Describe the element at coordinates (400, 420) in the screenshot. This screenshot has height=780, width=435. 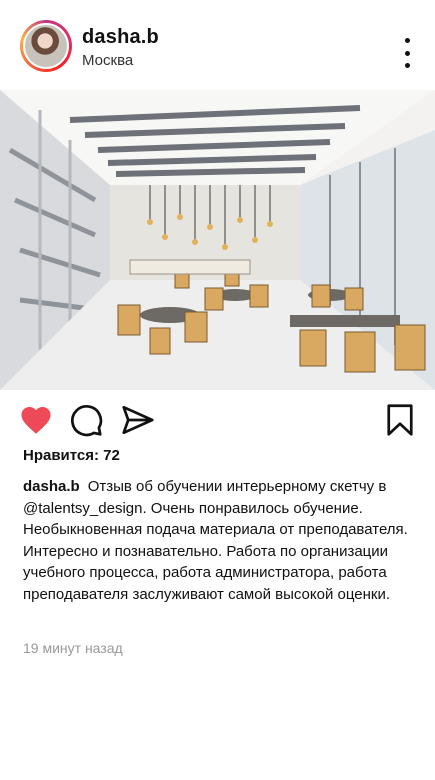
I see `bookmark-icon` at that location.